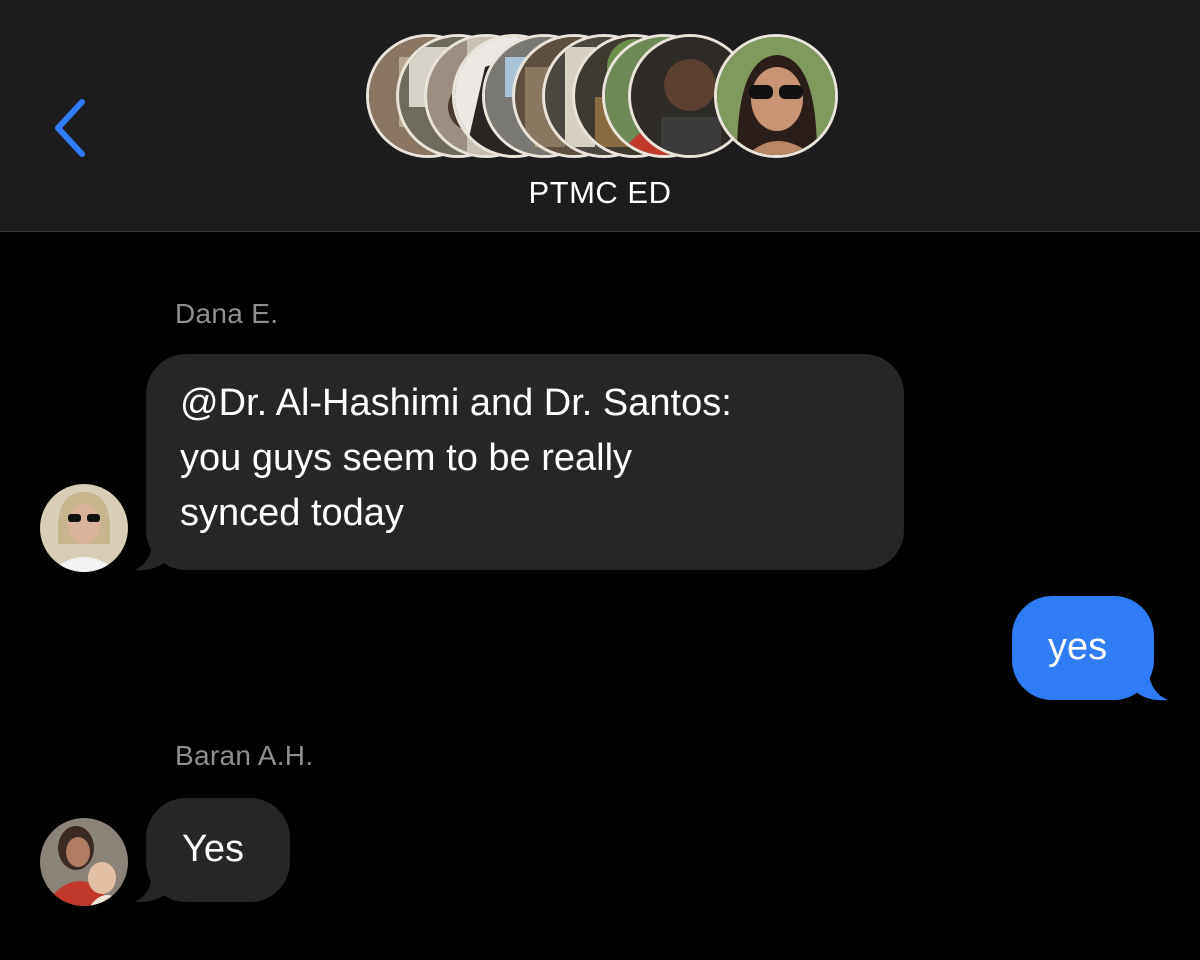  What do you see at coordinates (600, 193) in the screenshot?
I see `group-name: PTMC ED` at bounding box center [600, 193].